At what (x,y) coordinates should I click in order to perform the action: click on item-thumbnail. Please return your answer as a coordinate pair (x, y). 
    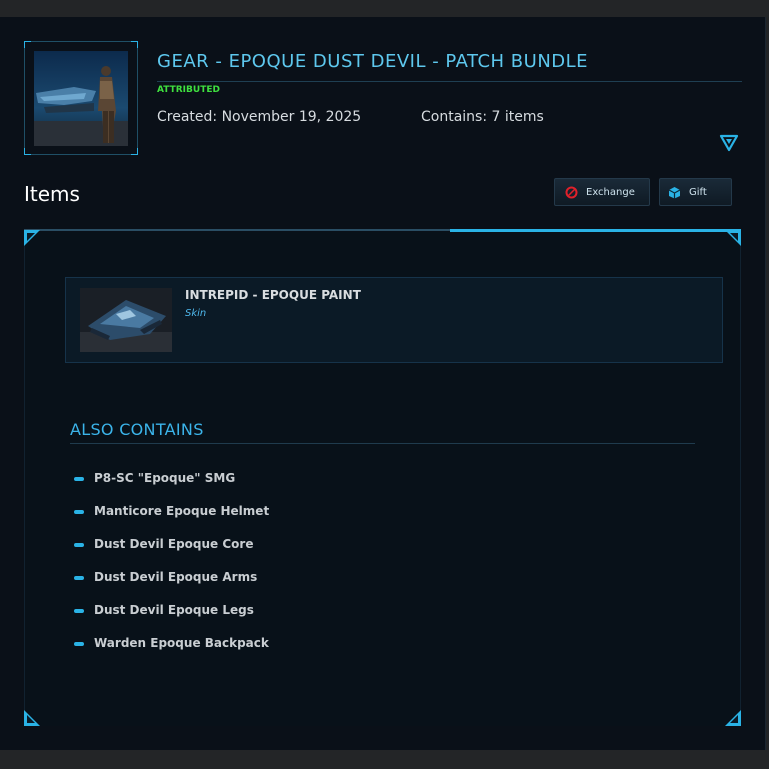
    Looking at the image, I should click on (126, 320).